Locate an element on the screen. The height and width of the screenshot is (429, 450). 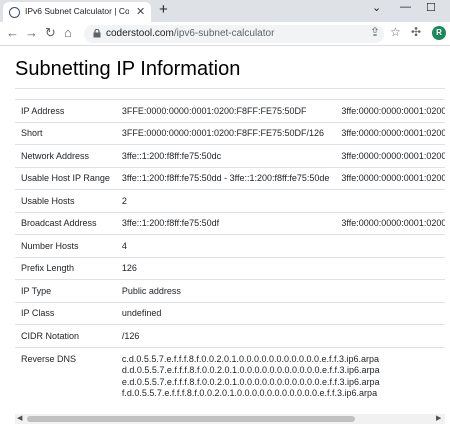
table-cell-value: 2 is located at coordinates (225, 200).